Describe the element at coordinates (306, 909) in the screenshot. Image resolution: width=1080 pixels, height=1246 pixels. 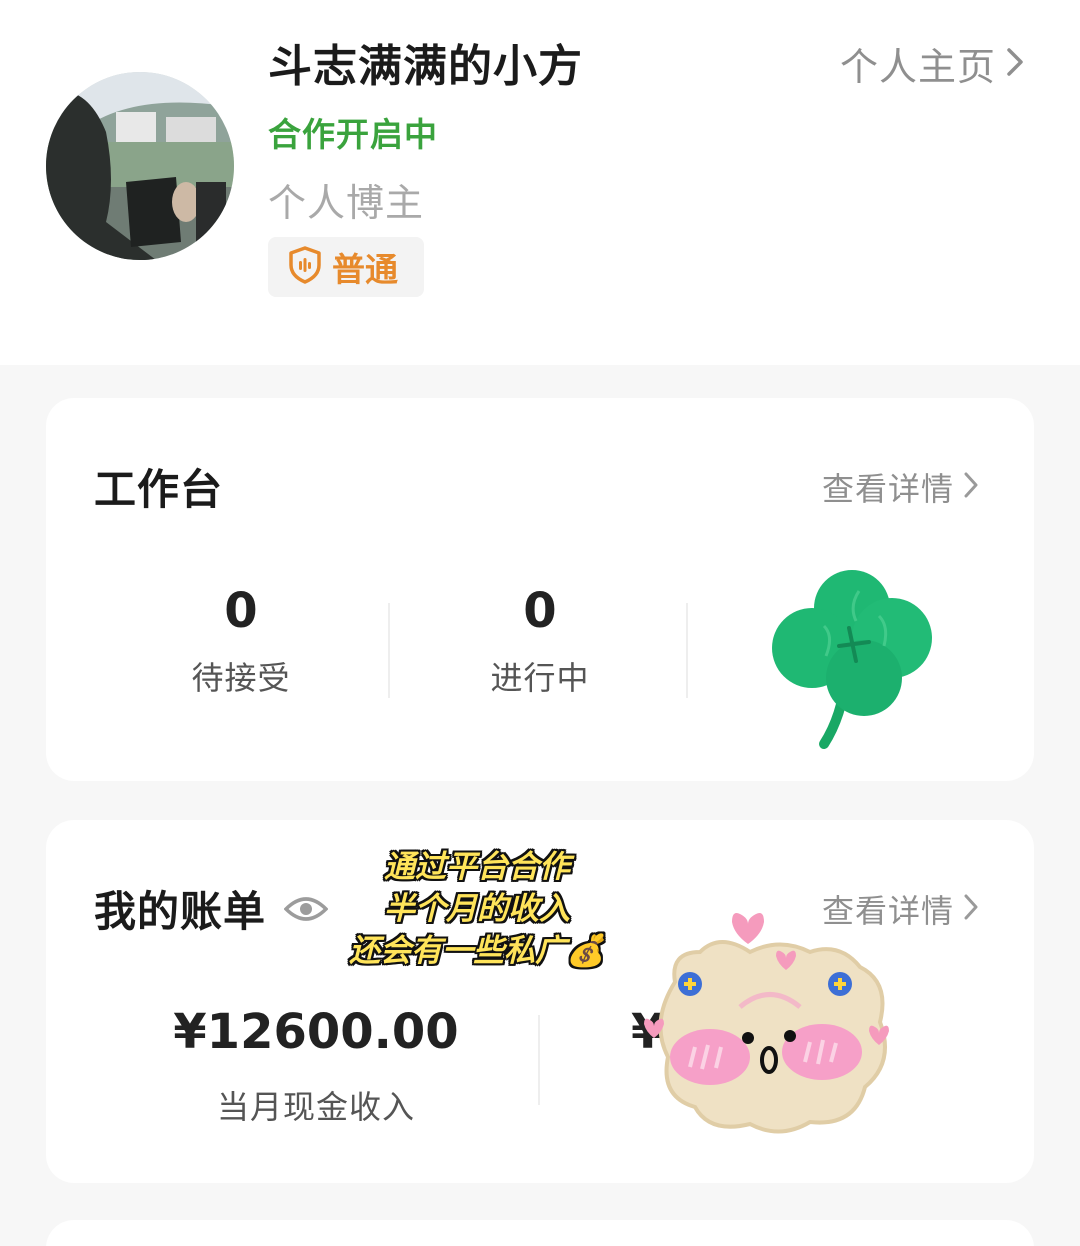
I see `eye-icon` at that location.